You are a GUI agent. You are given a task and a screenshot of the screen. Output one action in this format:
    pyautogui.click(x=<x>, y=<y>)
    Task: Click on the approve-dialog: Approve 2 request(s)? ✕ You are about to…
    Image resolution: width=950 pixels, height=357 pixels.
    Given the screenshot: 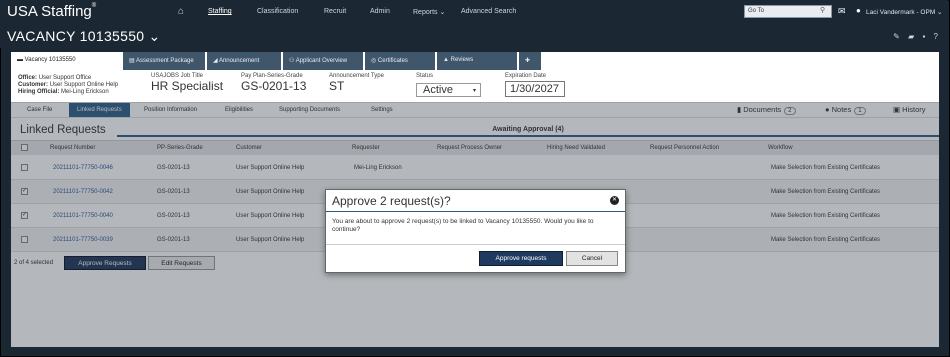 What is the action you would take?
    pyautogui.click(x=475, y=231)
    